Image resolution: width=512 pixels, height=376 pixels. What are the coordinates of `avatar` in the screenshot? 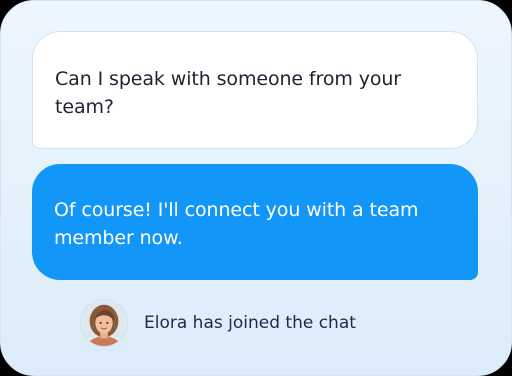 It's located at (104, 323).